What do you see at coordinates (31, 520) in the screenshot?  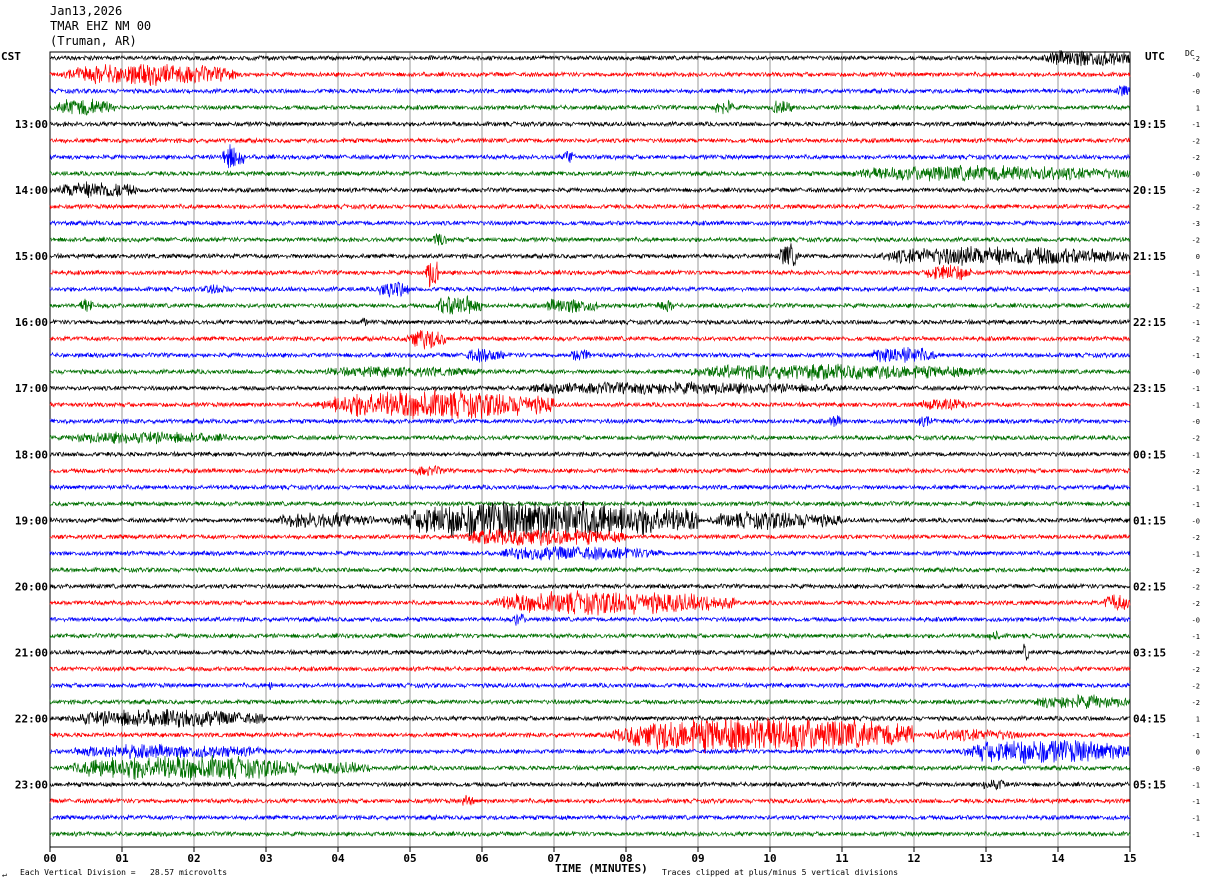 I see `cst-hour-label: 19:00` at bounding box center [31, 520].